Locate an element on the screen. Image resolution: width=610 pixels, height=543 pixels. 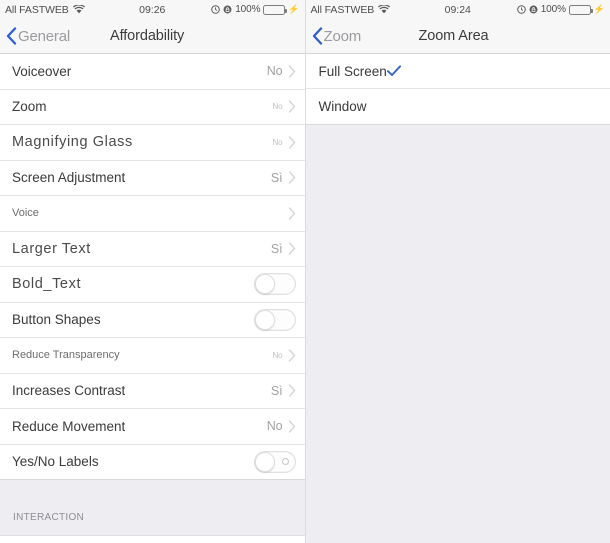
settings-row-button-shapes: Button Shapes is located at coordinates (152, 320).